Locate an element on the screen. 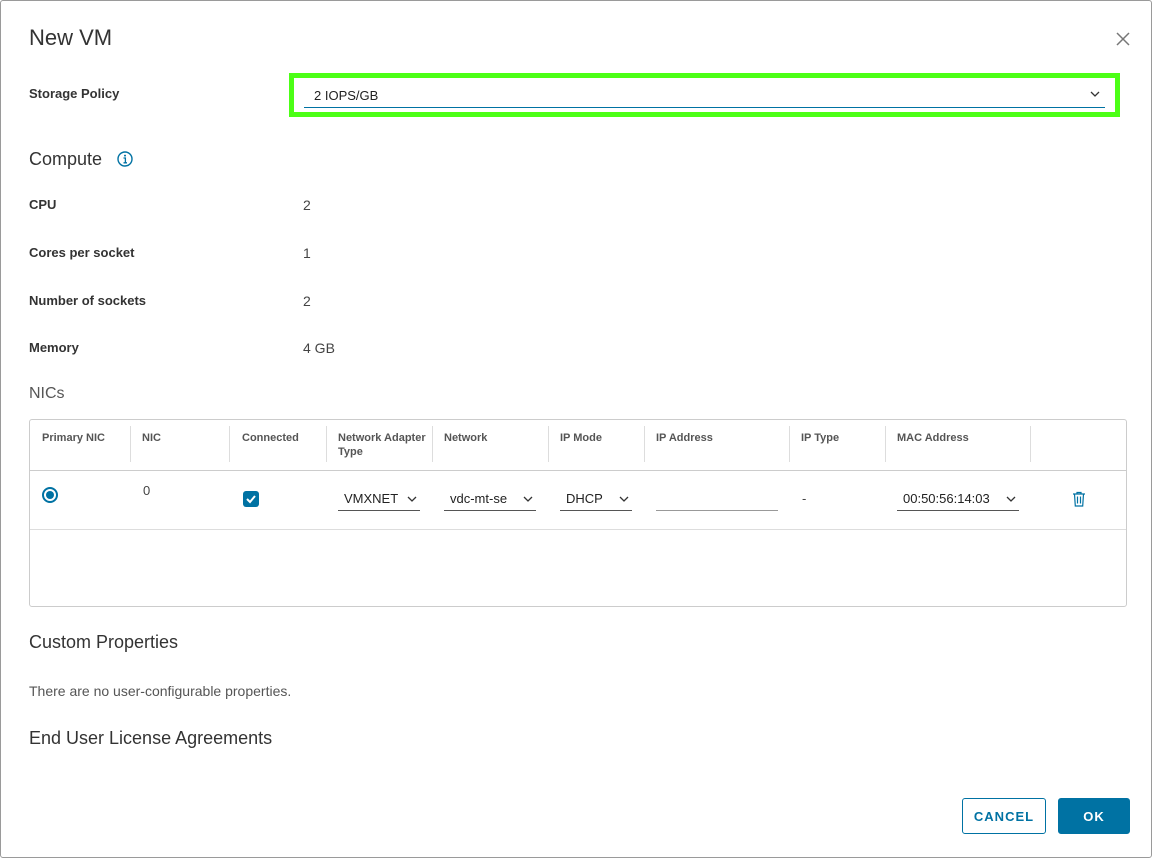 The image size is (1152, 858). storage-policy-value: 2 IOPS/GB is located at coordinates (346, 95).